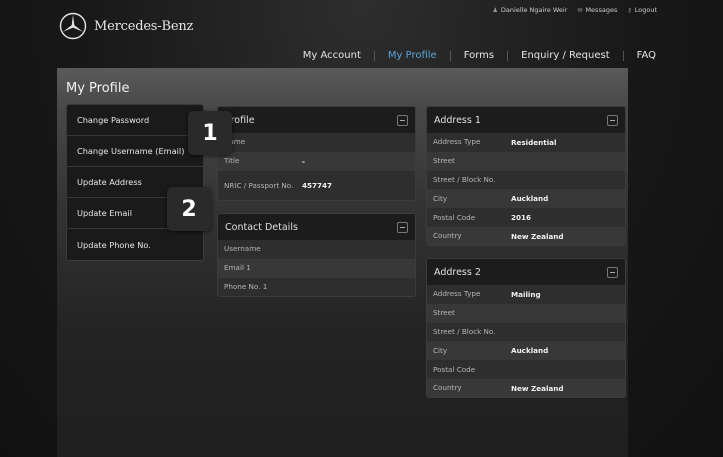 The height and width of the screenshot is (457, 723). What do you see at coordinates (73, 26) in the screenshot?
I see `mercedes-star-icon` at bounding box center [73, 26].